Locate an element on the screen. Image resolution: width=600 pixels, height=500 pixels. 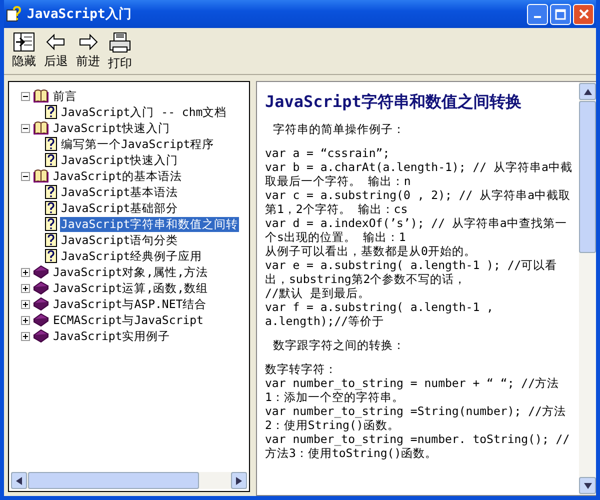
tree-item: JavaScript对象,属性,方法 is located at coordinates (131, 272).